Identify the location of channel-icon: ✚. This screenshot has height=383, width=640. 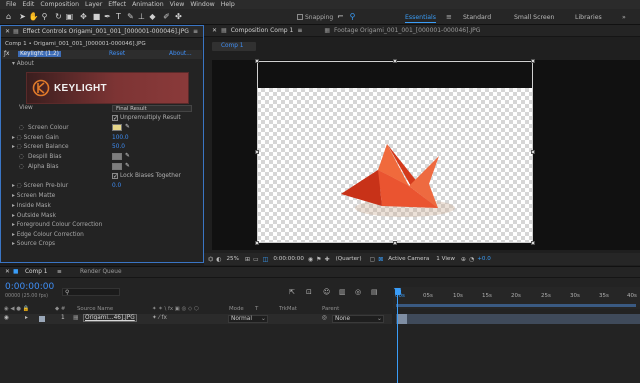
(327, 259).